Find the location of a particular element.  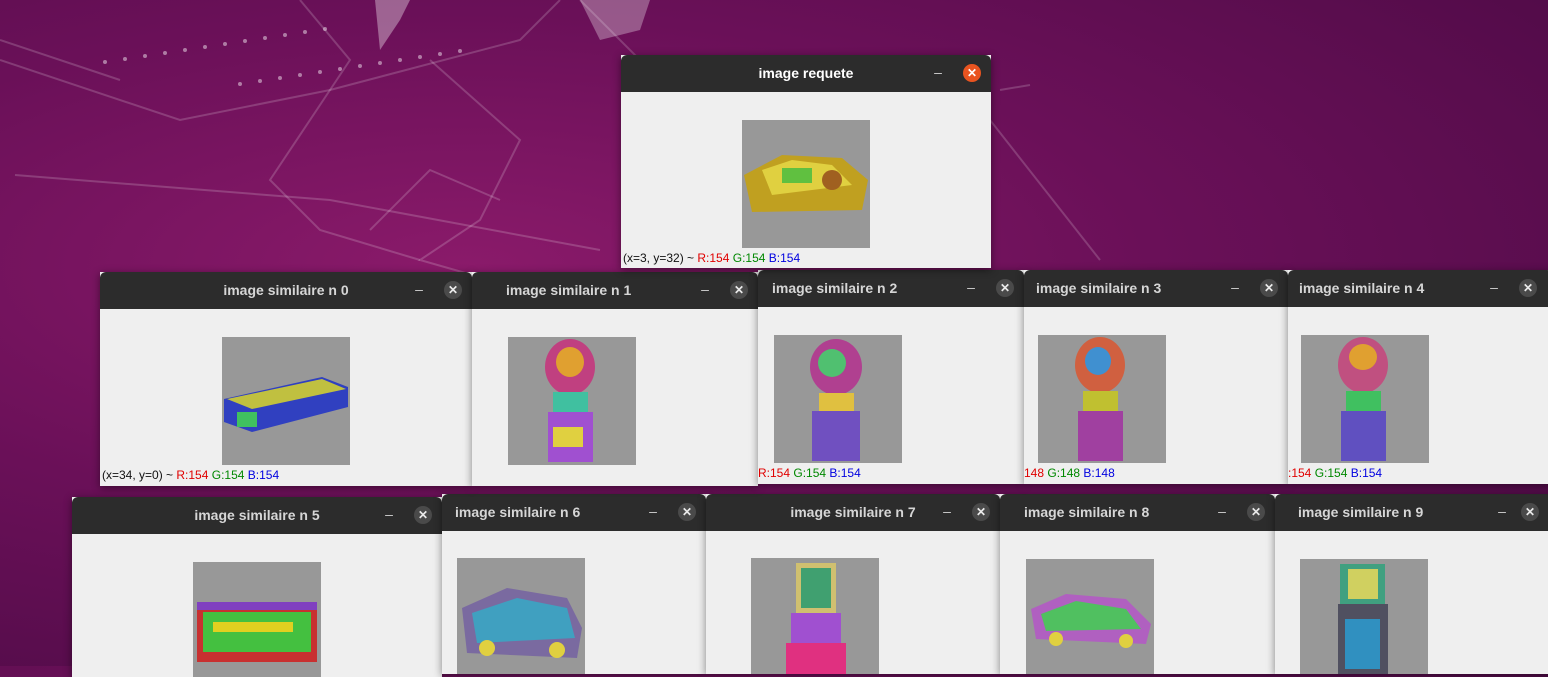

green-value: G:148 is located at coordinates (1064, 473).